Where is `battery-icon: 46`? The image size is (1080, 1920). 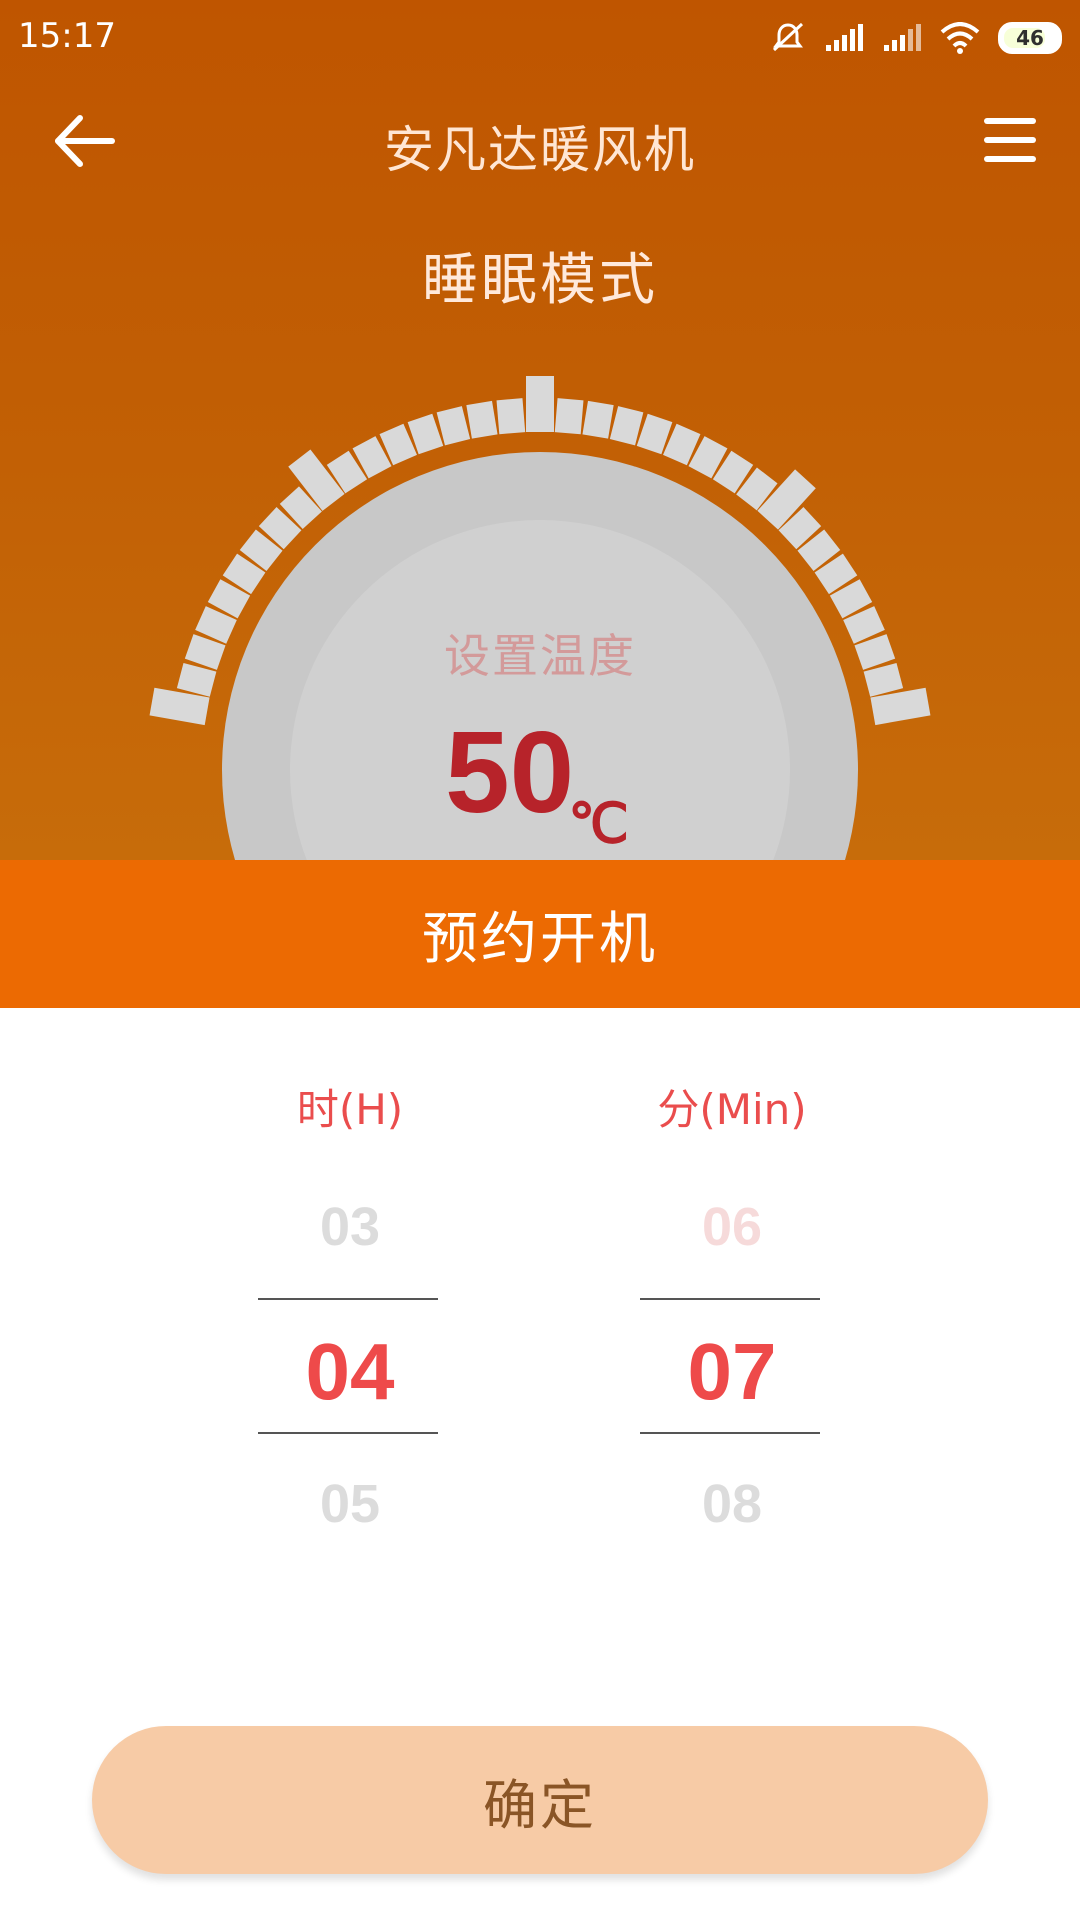 battery-icon: 46 is located at coordinates (1030, 38).